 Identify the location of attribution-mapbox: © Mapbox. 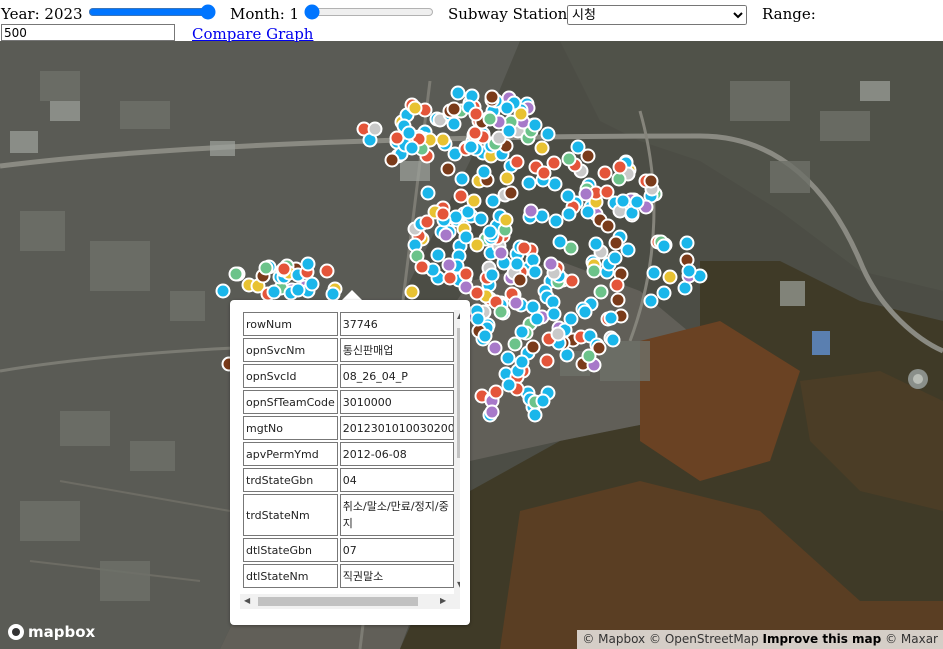
(613, 639).